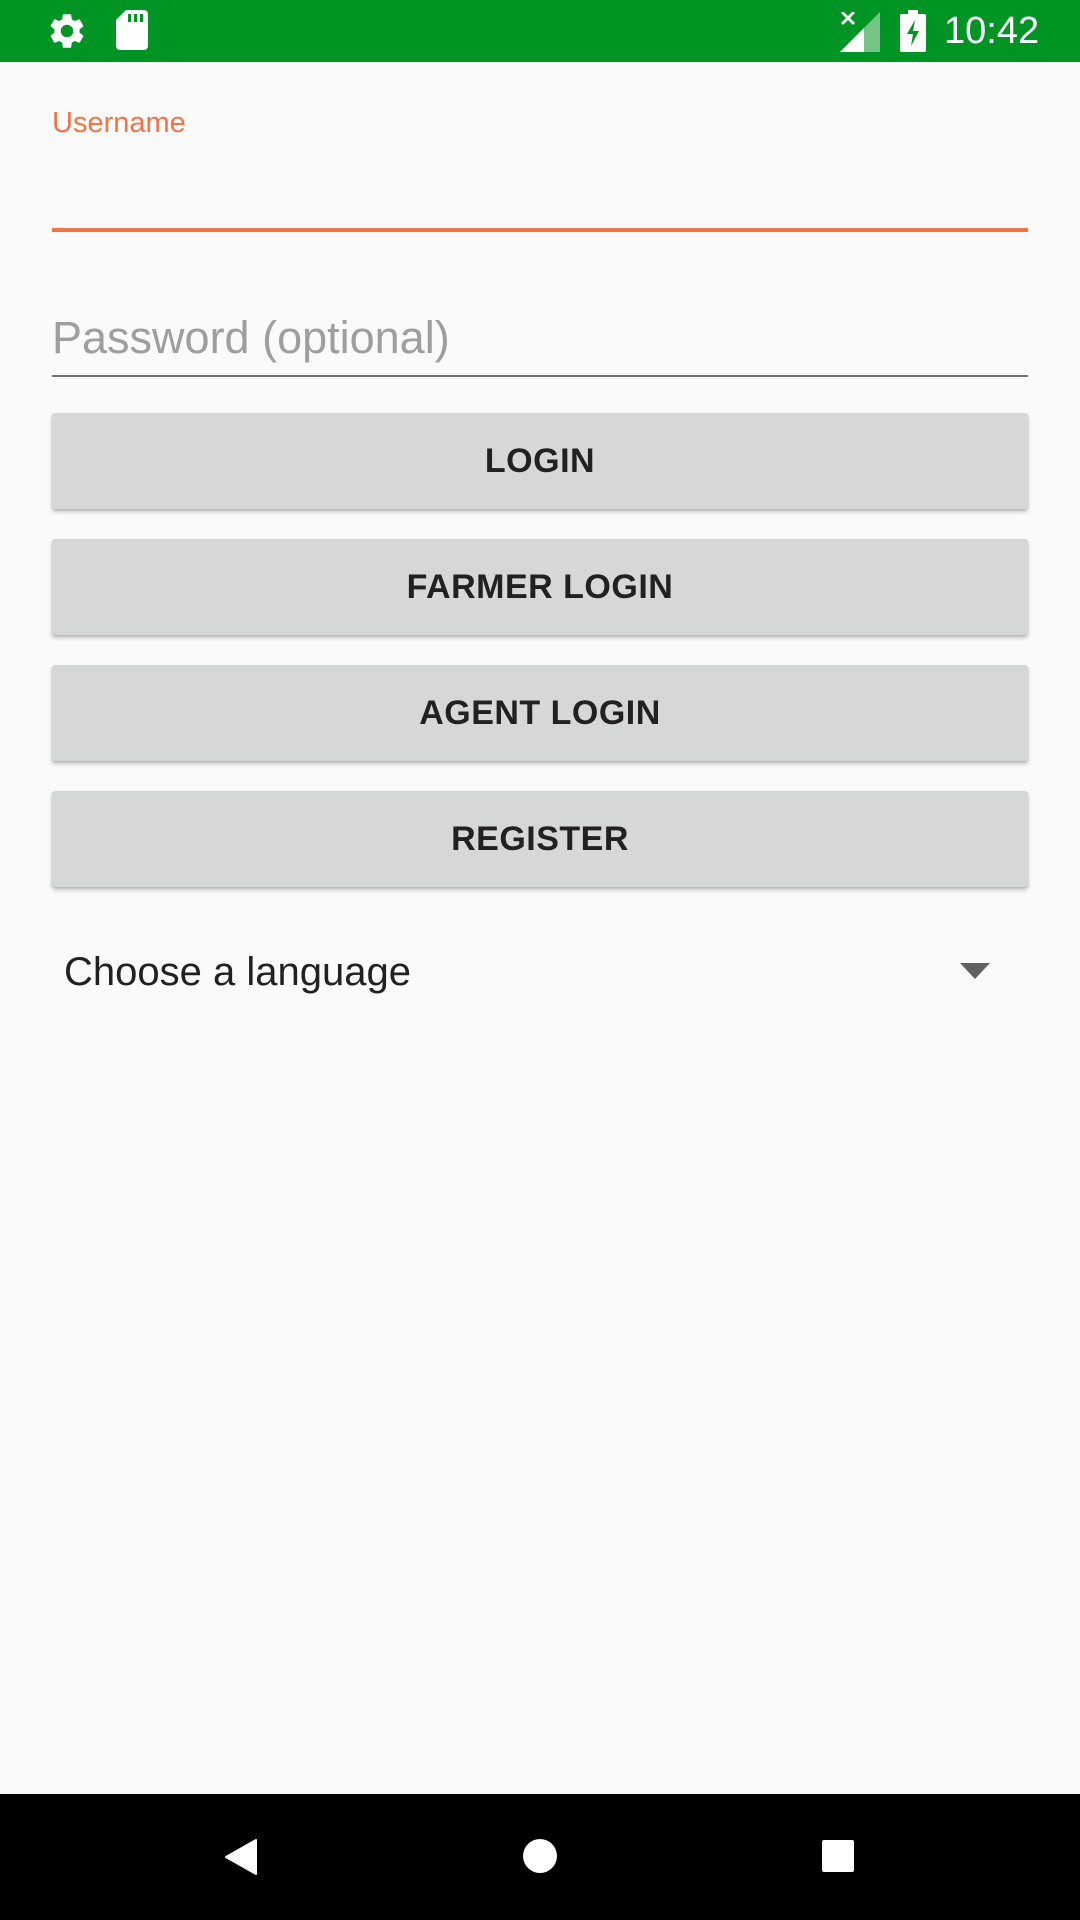  Describe the element at coordinates (540, 839) in the screenshot. I see `register-button: REGISTER` at that location.